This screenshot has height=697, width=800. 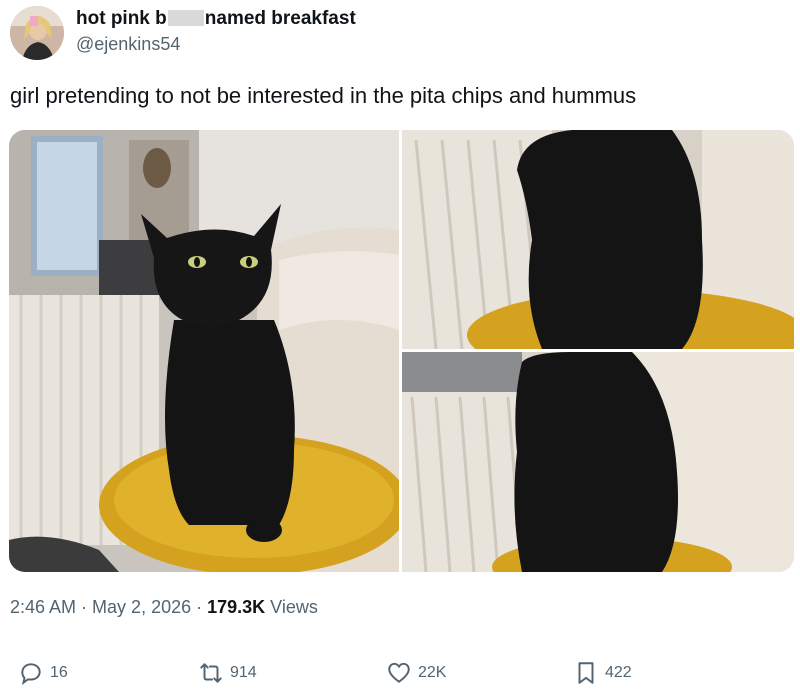 I want to click on author-name: hot pink b named breakfast, so click(x=216, y=19).